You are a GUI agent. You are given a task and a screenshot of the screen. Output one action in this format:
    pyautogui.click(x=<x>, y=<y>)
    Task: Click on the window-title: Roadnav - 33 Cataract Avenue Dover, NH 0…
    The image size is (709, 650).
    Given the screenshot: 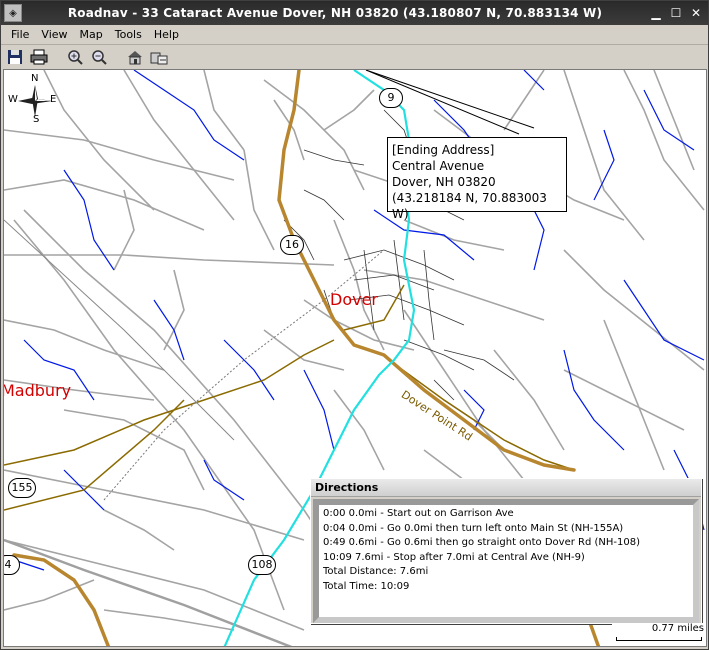 What is the action you would take?
    pyautogui.click(x=335, y=13)
    